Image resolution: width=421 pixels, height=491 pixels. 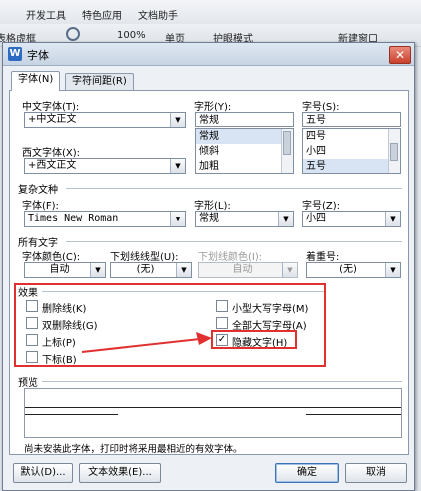 What do you see at coordinates (351, 219) in the screenshot?
I see `complex-size-select: 小四 ▼` at bounding box center [351, 219].